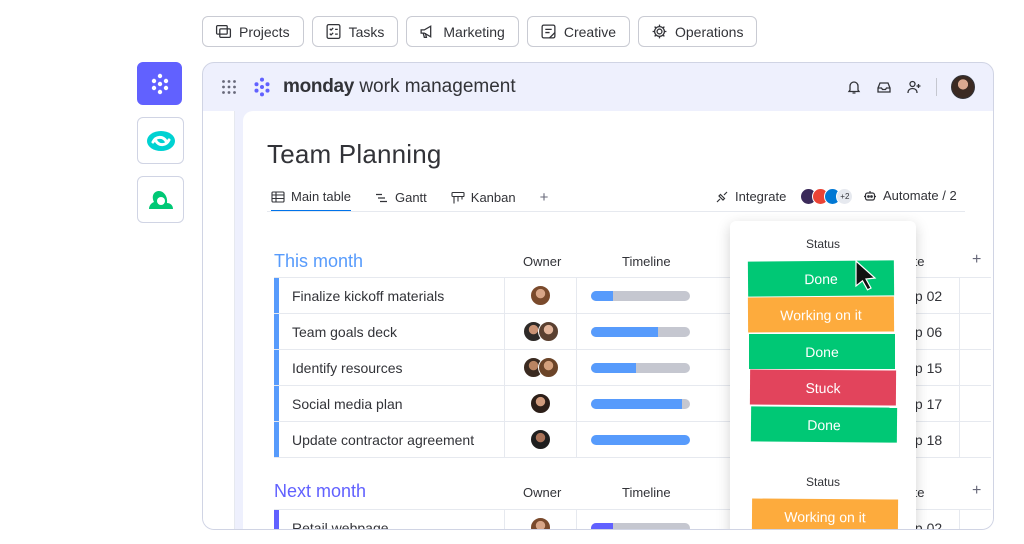 The height and width of the screenshot is (544, 1024). What do you see at coordinates (320, 491) in the screenshot?
I see `group-title-next-month: Next month` at bounding box center [320, 491].